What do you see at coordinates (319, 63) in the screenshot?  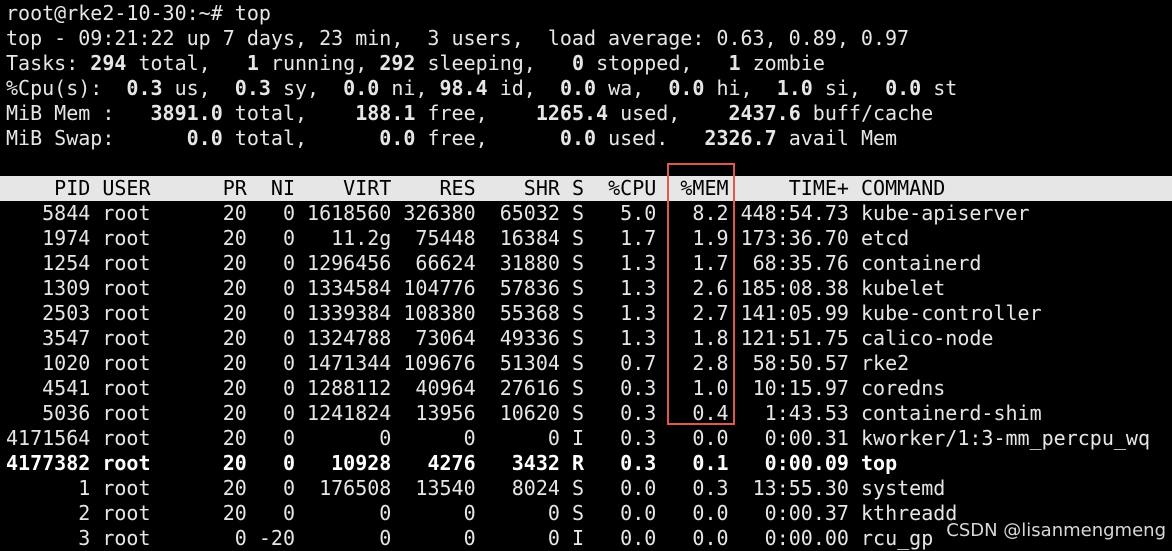 I see `summary-segment: running,` at bounding box center [319, 63].